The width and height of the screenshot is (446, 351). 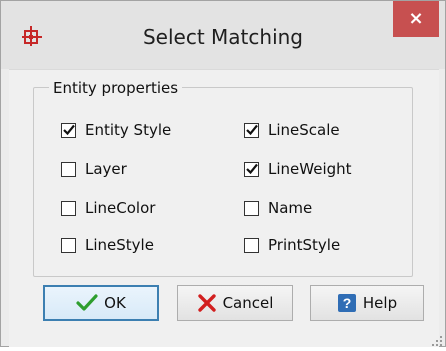 What do you see at coordinates (120, 208) in the screenshot?
I see `checkbox-label: LineColor` at bounding box center [120, 208].